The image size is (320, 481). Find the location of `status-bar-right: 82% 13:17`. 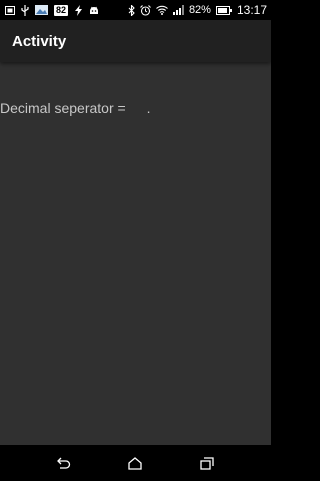

status-bar-right: 82% 13:17 is located at coordinates (199, 10).